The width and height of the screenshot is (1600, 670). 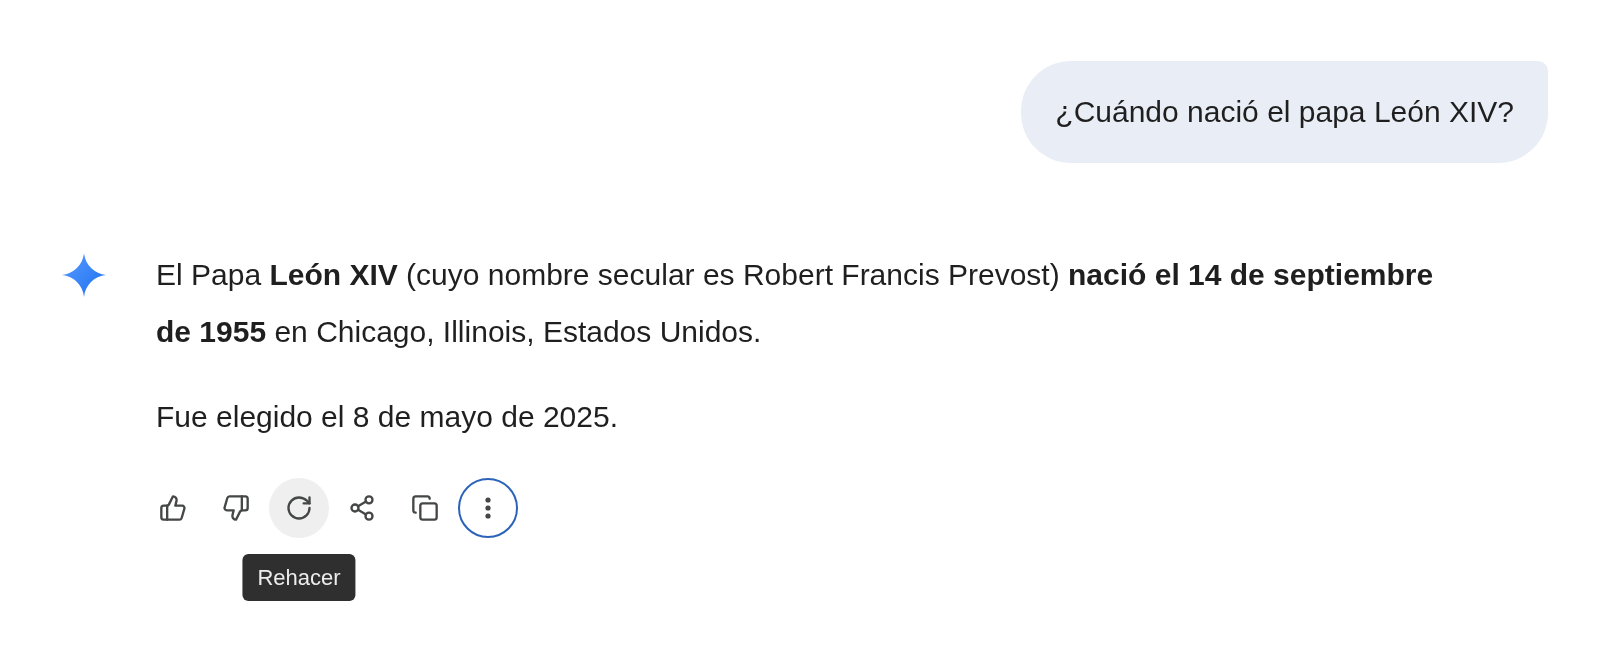 I want to click on more-icon, so click(x=488, y=508).